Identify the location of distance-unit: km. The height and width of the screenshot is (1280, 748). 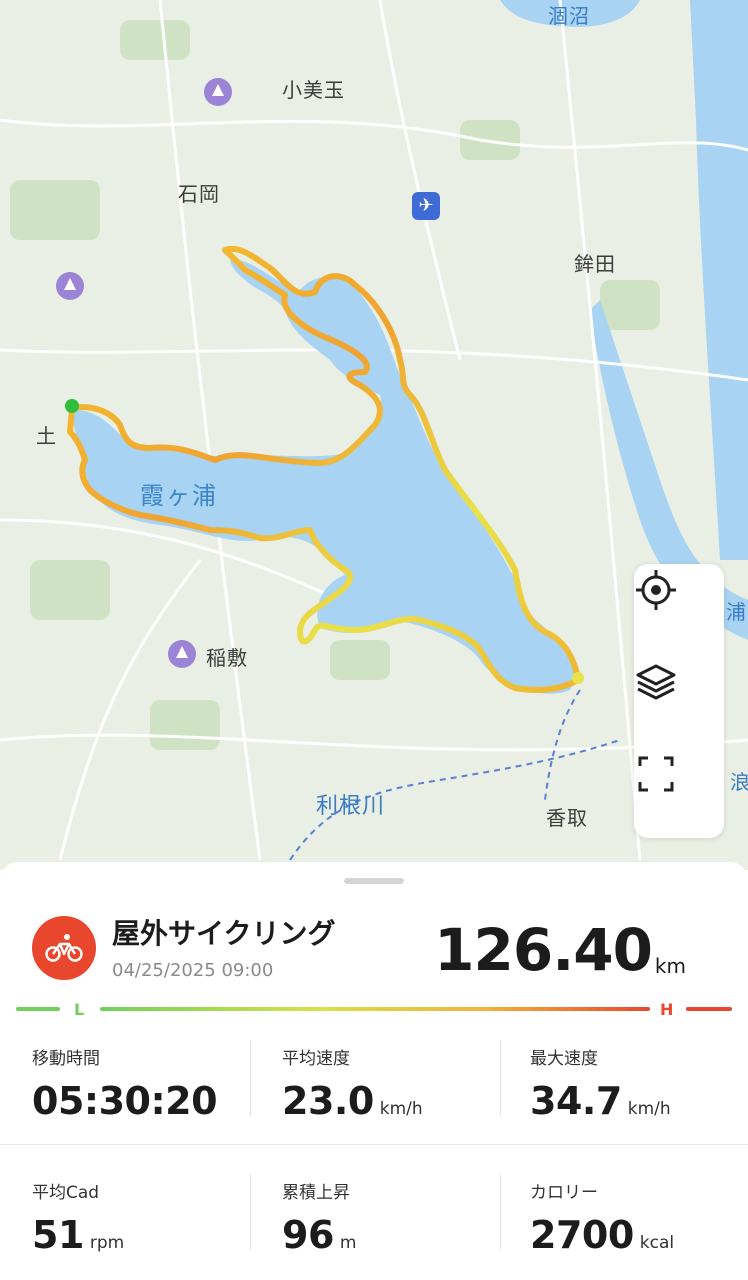
(670, 966).